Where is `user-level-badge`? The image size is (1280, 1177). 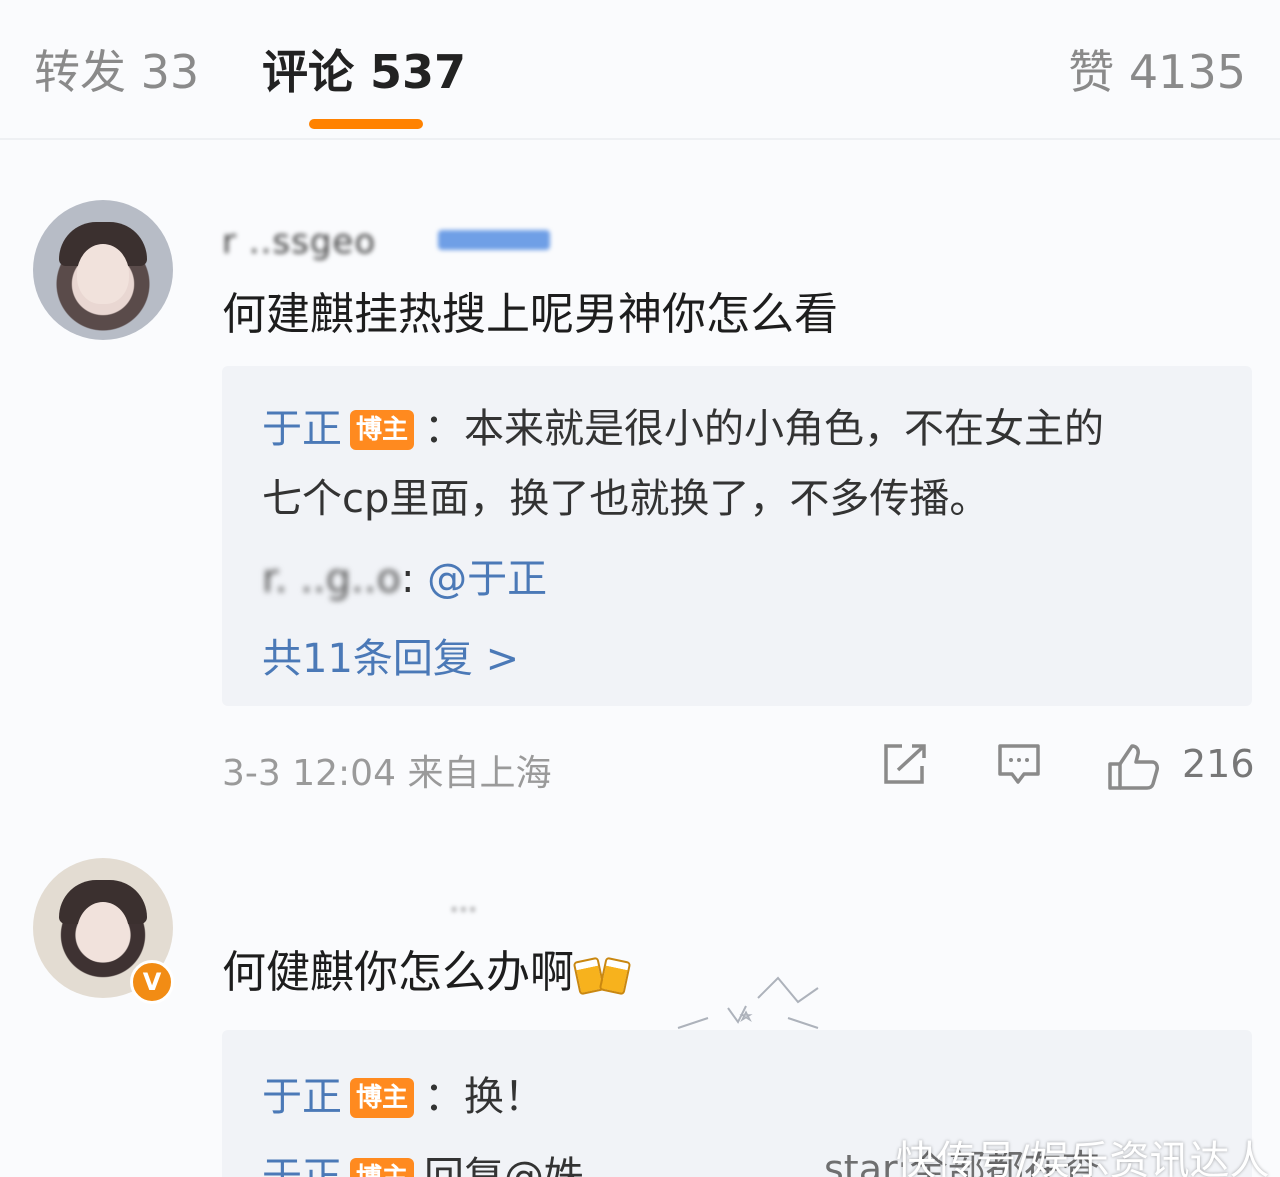
user-level-badge is located at coordinates (494, 240).